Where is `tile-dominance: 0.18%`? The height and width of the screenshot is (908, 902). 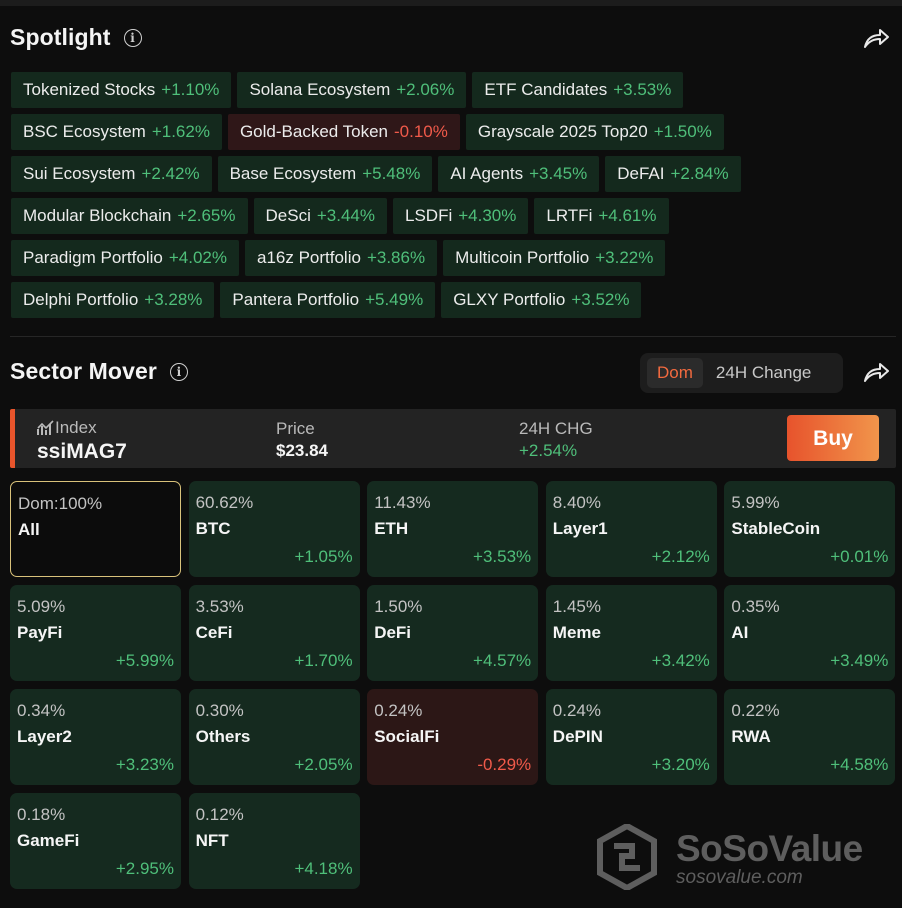
tile-dominance: 0.18% is located at coordinates (41, 814).